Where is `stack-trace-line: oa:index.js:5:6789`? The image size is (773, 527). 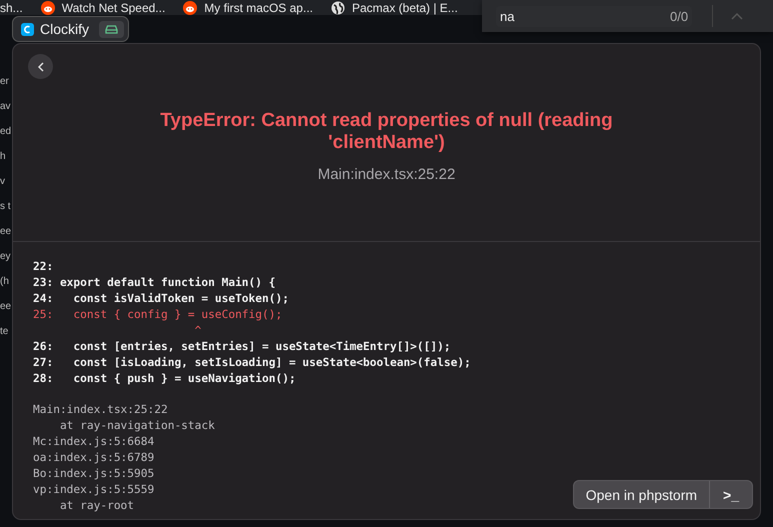 stack-trace-line: oa:index.js:5:6789 is located at coordinates (93, 458).